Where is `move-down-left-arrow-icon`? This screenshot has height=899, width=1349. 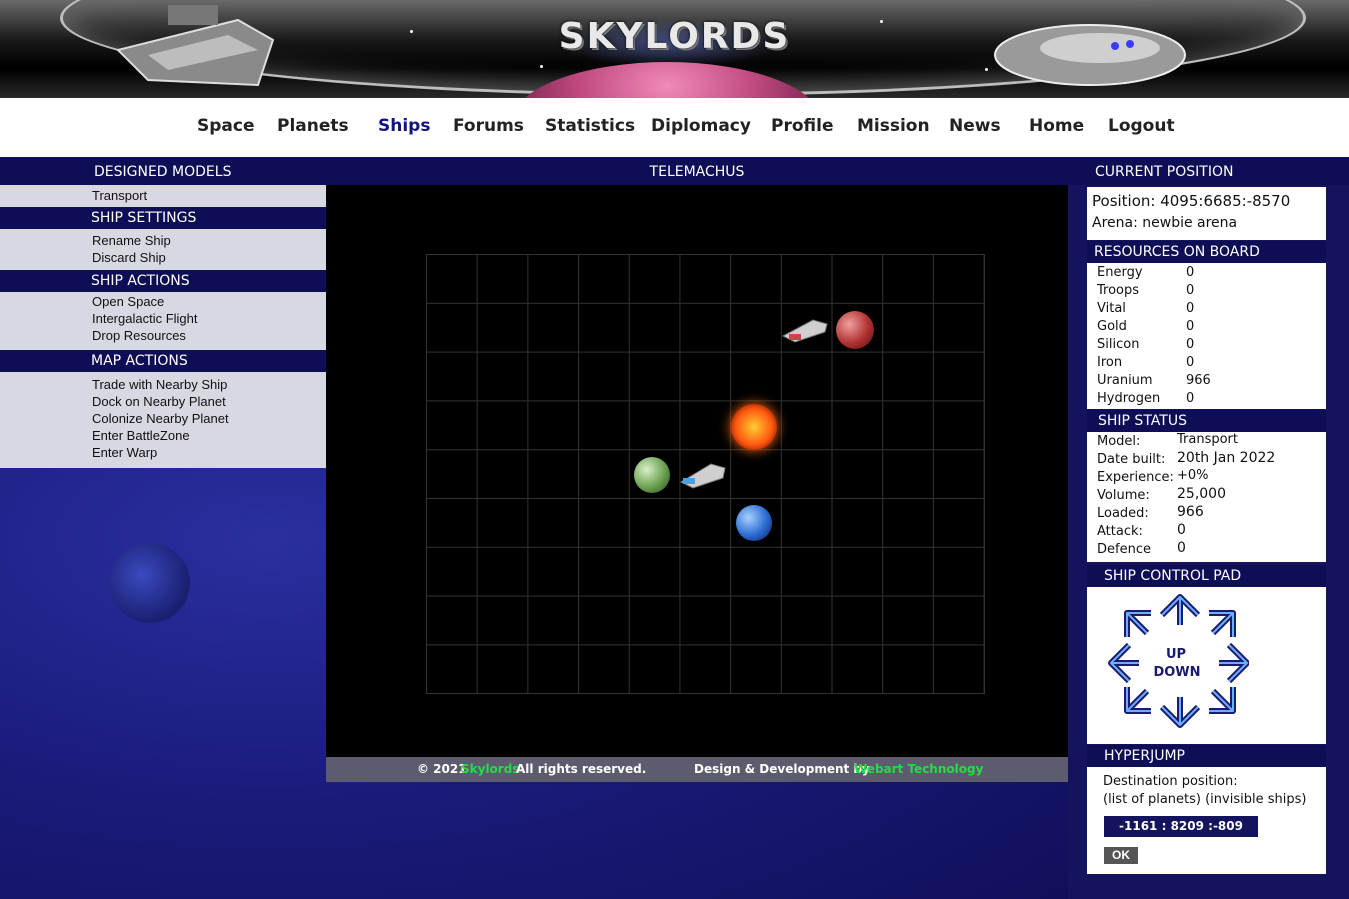
move-down-left-arrow-icon is located at coordinates (1136, 701).